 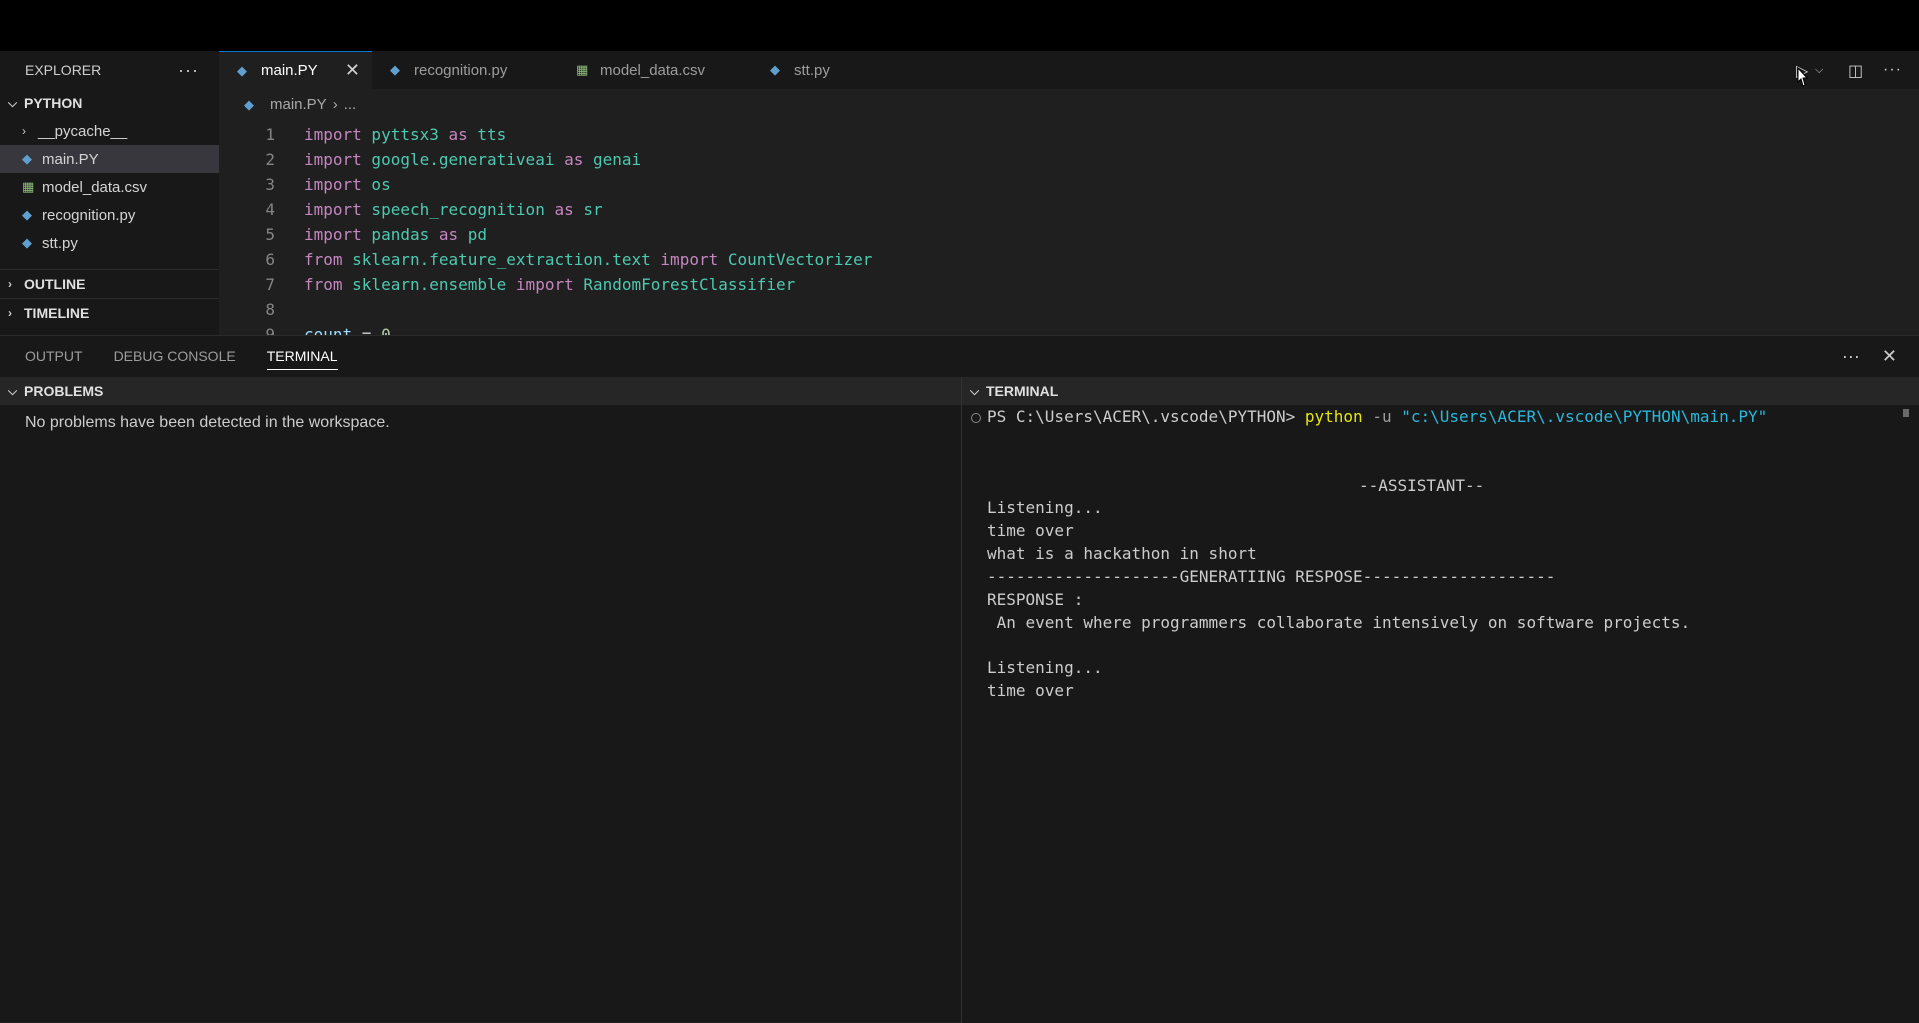 I want to click on module-name: os, so click(x=376, y=184).